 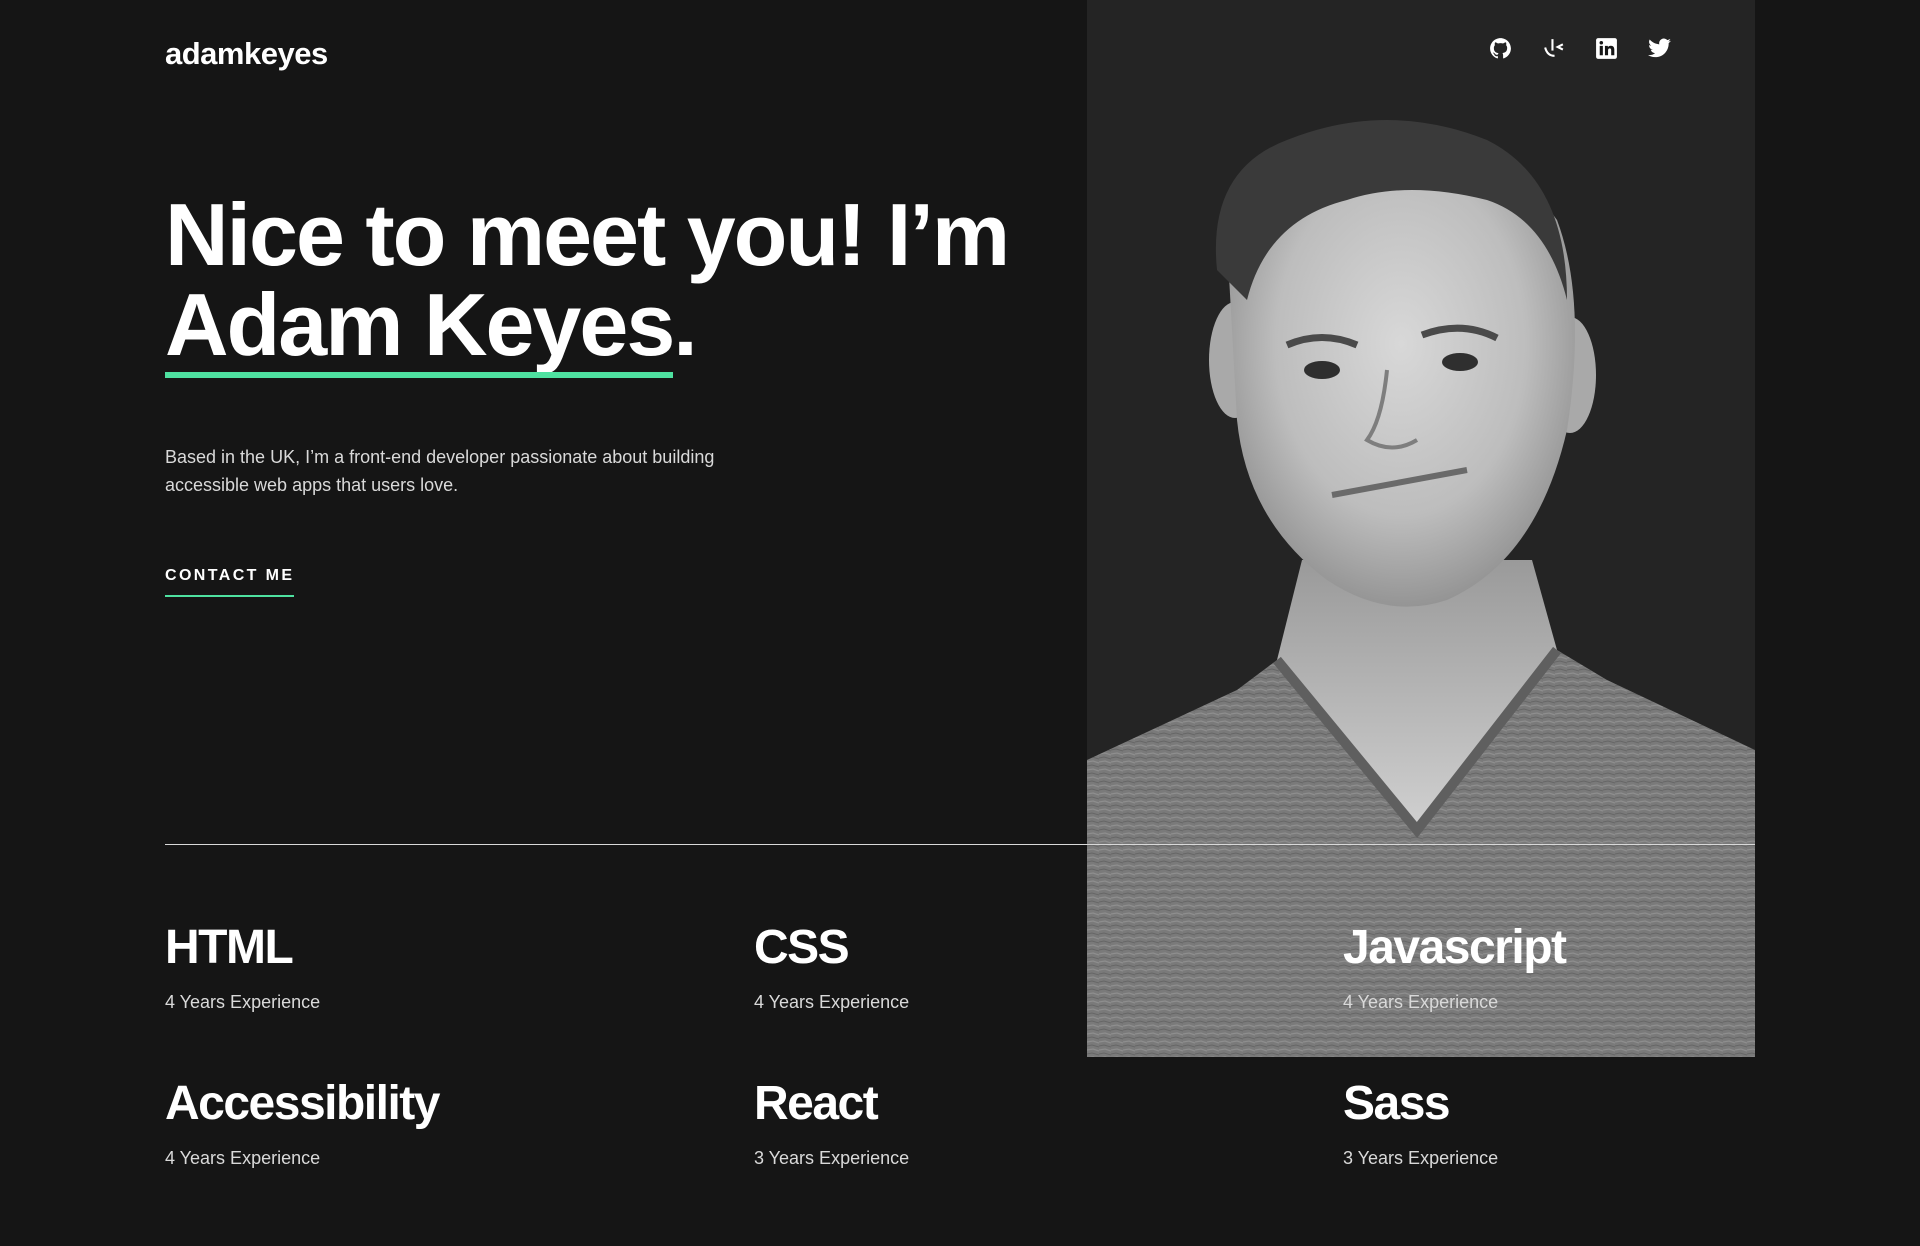 What do you see at coordinates (960, 844) in the screenshot?
I see `section-divider` at bounding box center [960, 844].